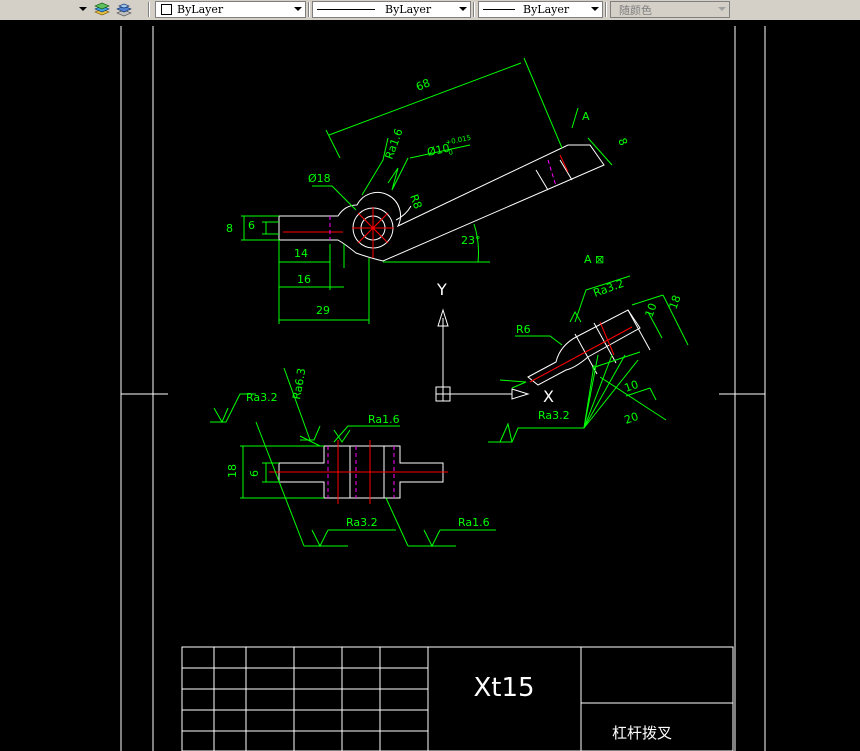 The width and height of the screenshot is (860, 751). Describe the element at coordinates (651, 310) in the screenshot. I see `section-dim-10-top: 10` at that location.